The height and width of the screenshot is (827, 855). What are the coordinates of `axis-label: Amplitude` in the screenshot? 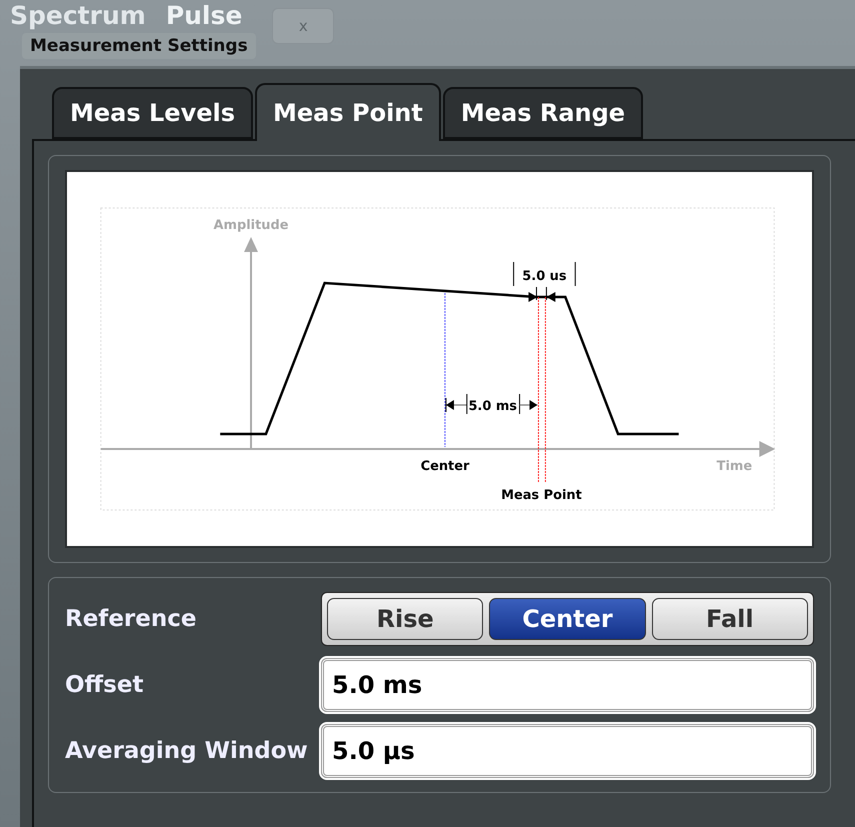 It's located at (251, 225).